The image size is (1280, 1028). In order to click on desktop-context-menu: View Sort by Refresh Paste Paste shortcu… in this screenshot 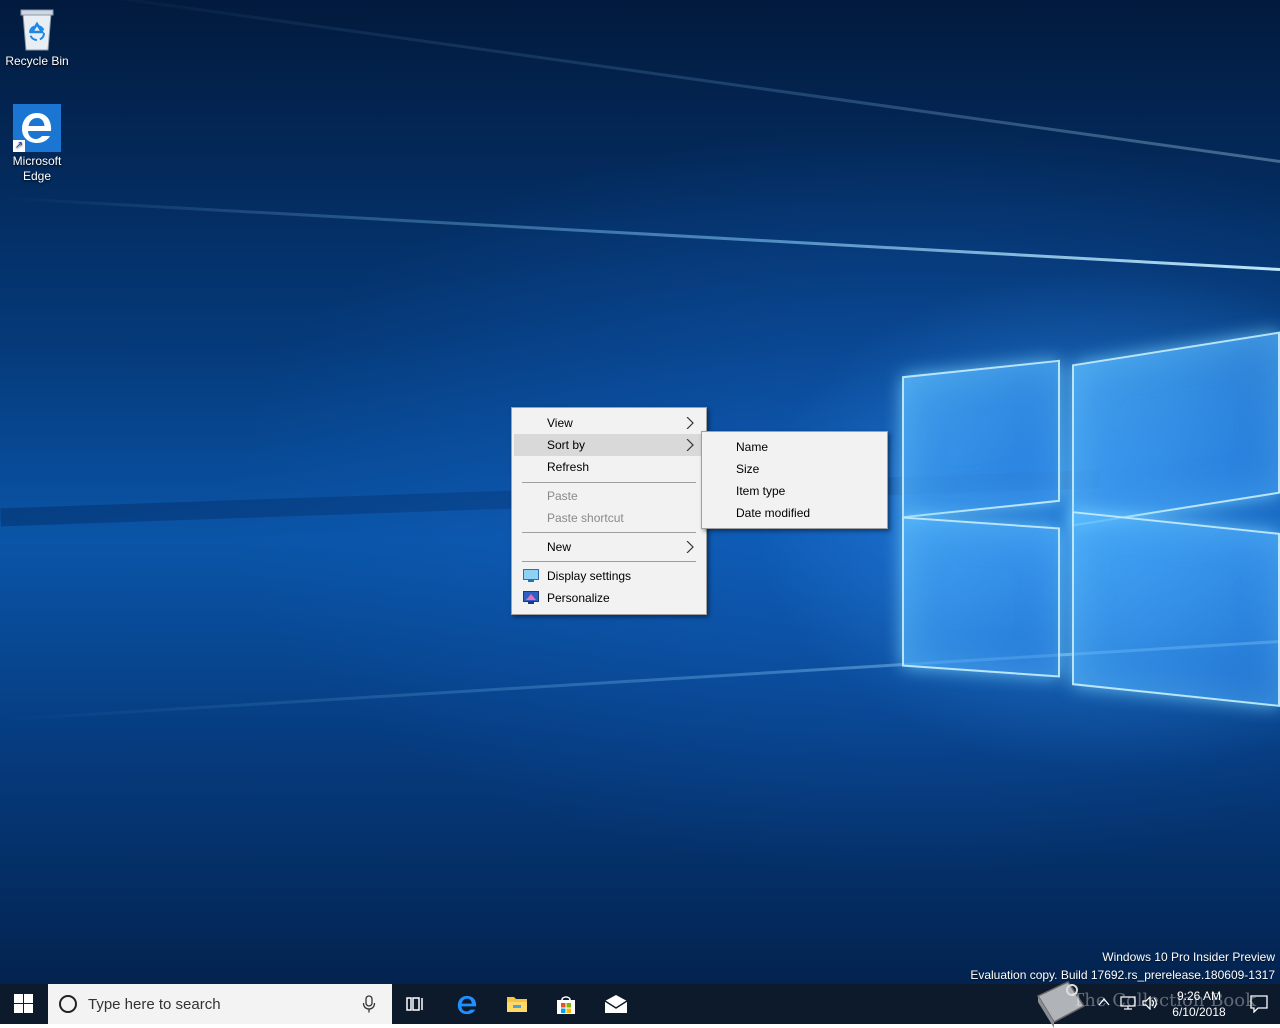, I will do `click(609, 511)`.